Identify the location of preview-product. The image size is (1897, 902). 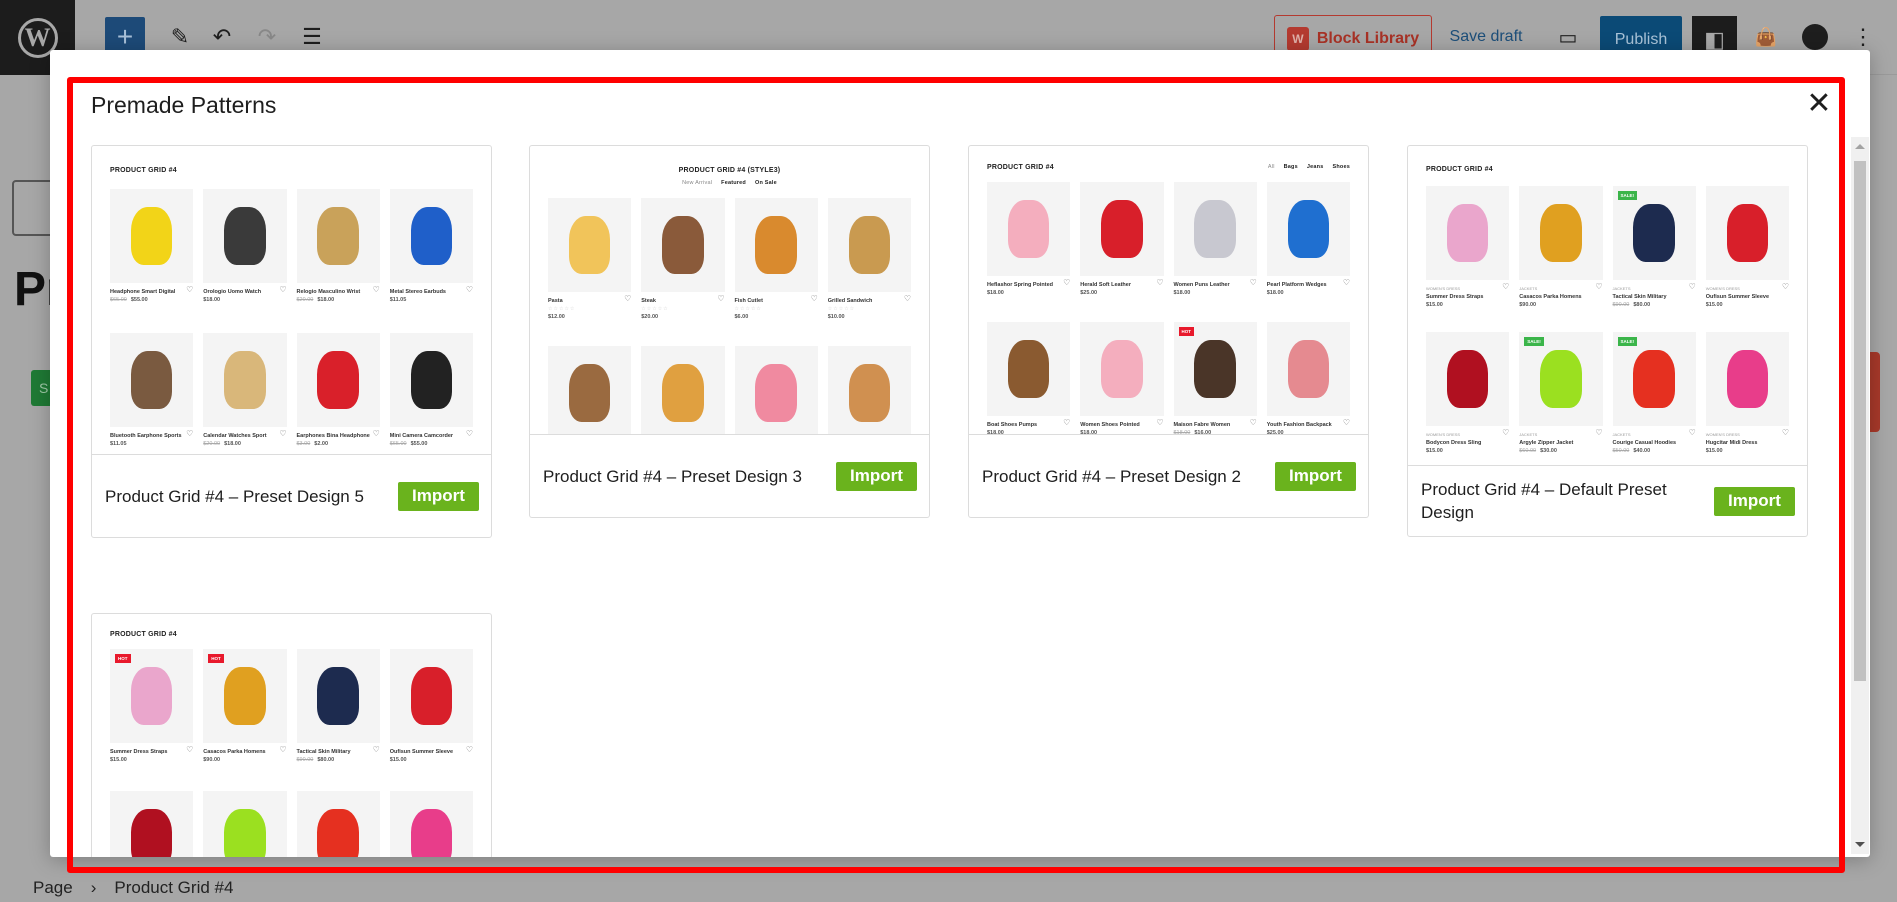
(776, 390).